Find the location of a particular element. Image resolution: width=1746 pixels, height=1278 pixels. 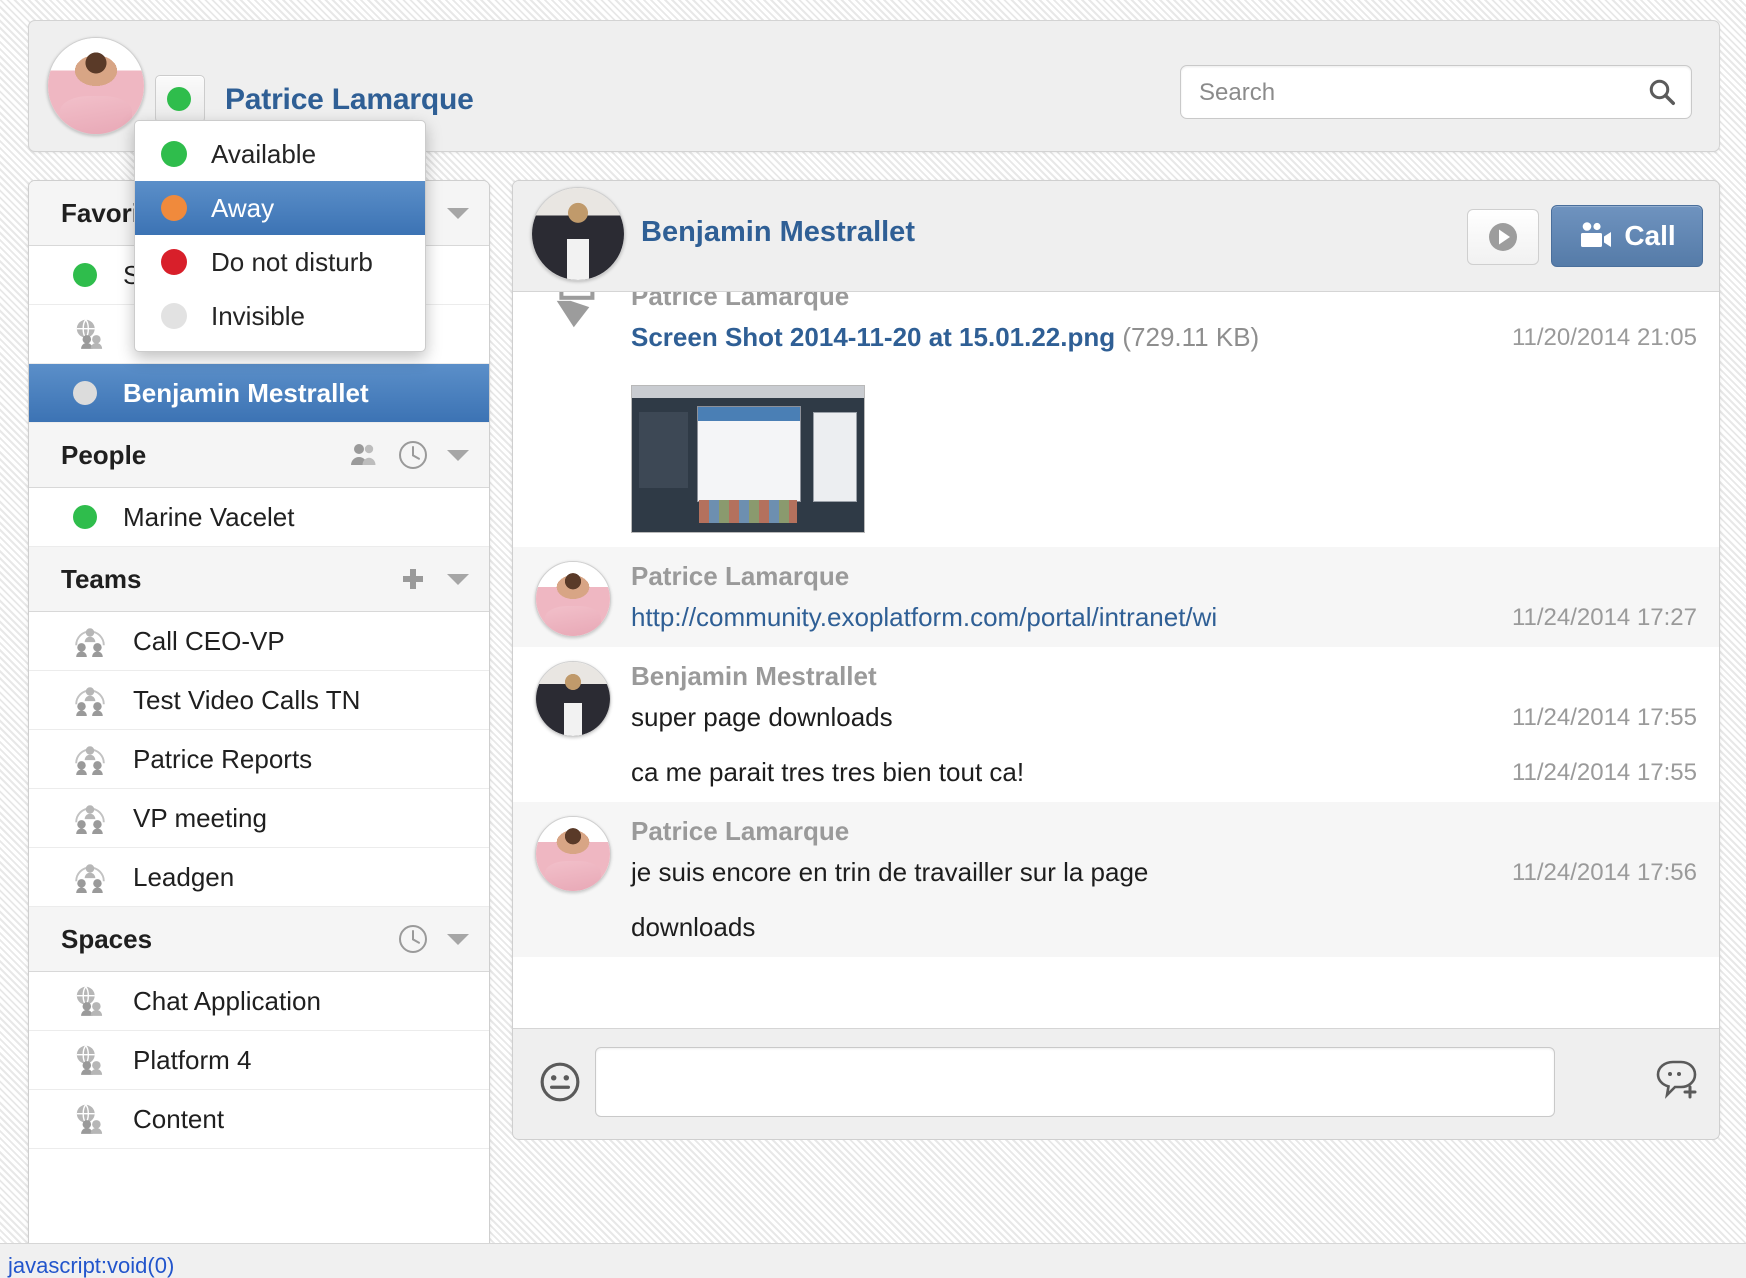

sidebar-item-label: Patrice Reports is located at coordinates (223, 758).